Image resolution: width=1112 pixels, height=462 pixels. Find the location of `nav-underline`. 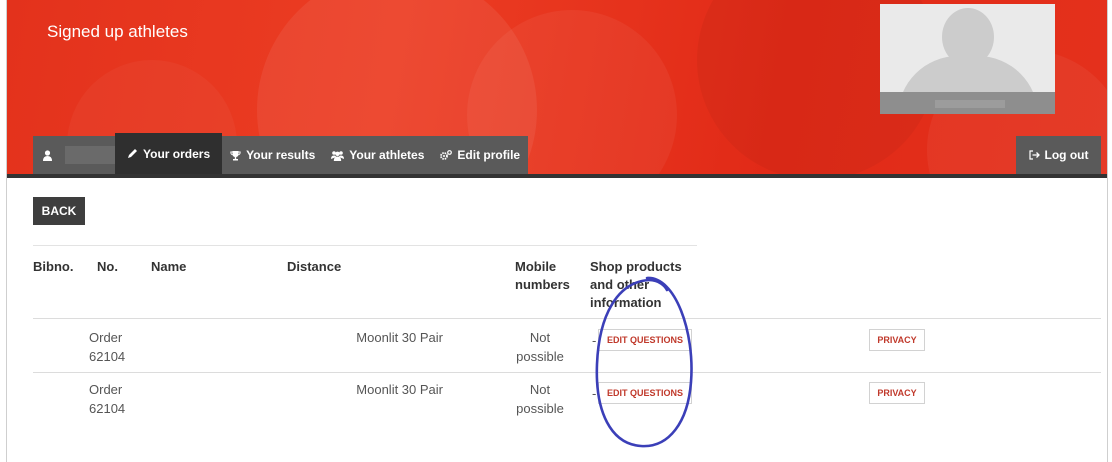

nav-underline is located at coordinates (557, 176).